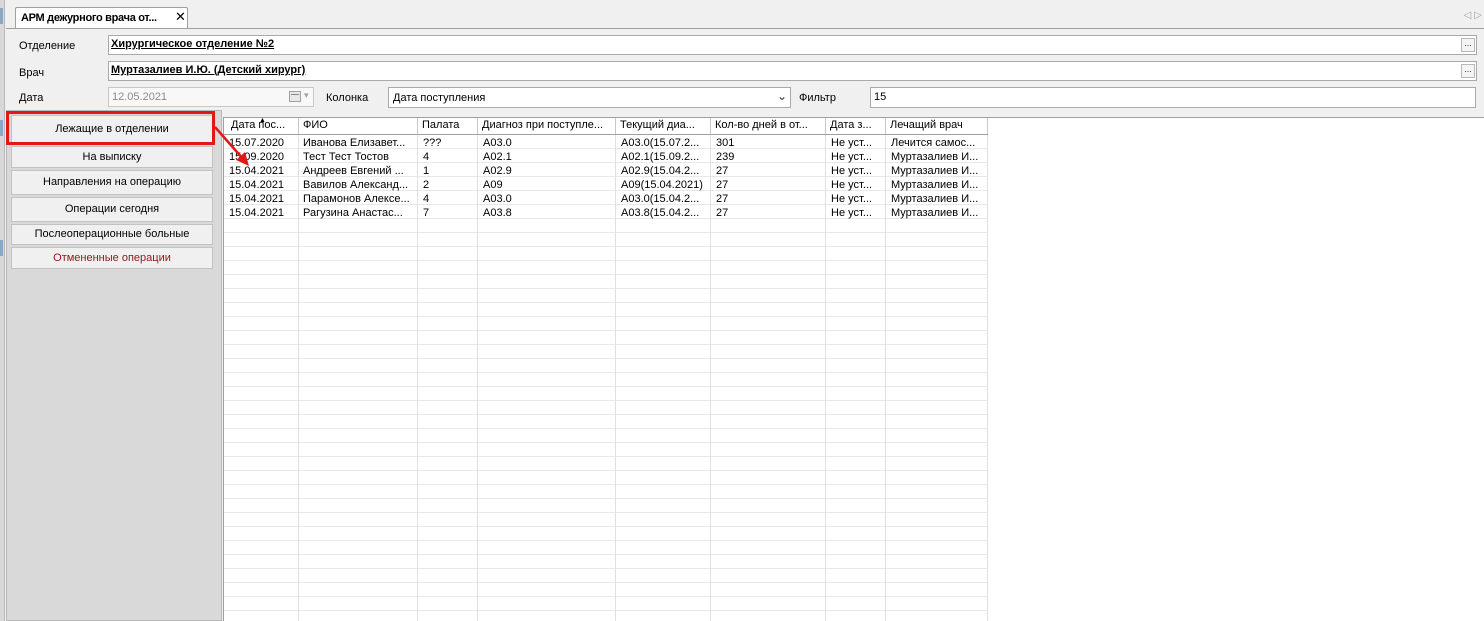  I want to click on table-cell: 239, so click(725, 157).